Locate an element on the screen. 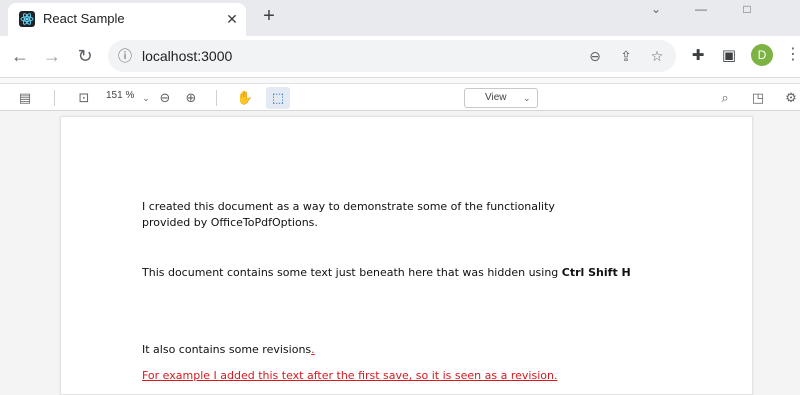  comments-icon: ◳ is located at coordinates (758, 98).